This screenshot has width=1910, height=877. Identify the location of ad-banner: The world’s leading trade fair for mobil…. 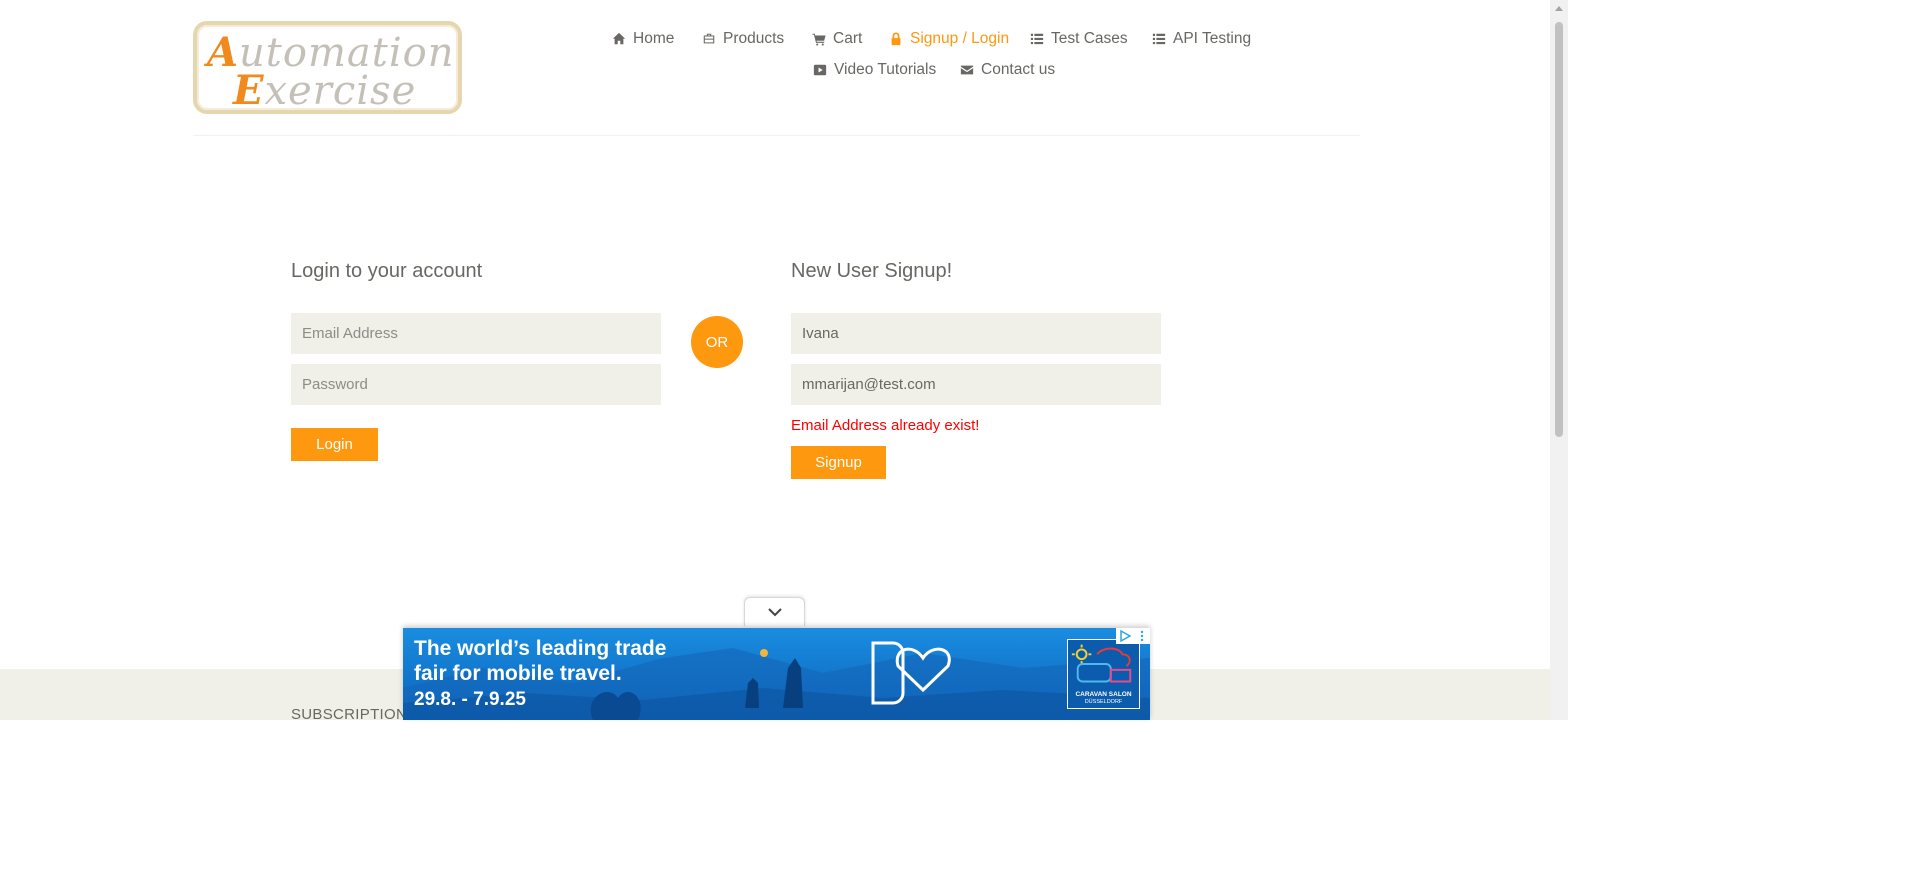
(776, 674).